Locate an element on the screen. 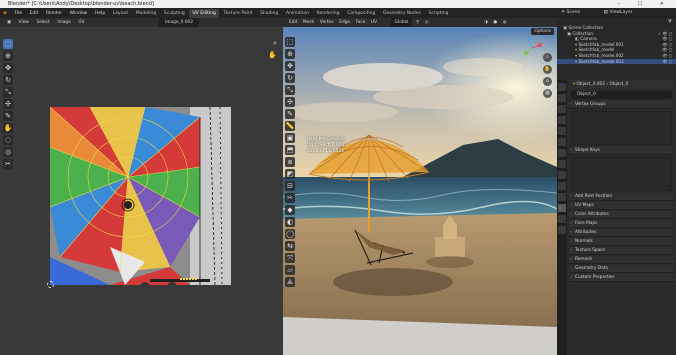 Image resolution: width=676 pixels, height=355 pixels. uv-menu-uv: UV is located at coordinates (81, 22).